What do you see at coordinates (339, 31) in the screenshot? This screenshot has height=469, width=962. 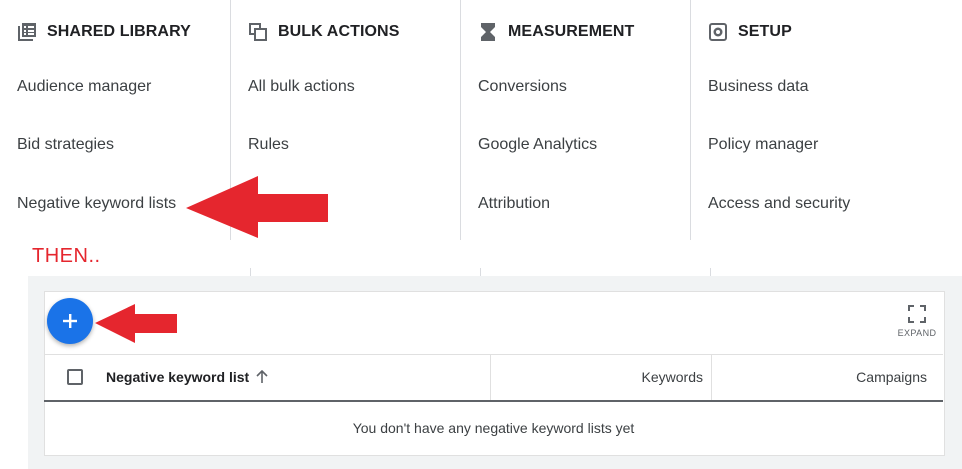 I see `section-title: BULK ACTIONS` at bounding box center [339, 31].